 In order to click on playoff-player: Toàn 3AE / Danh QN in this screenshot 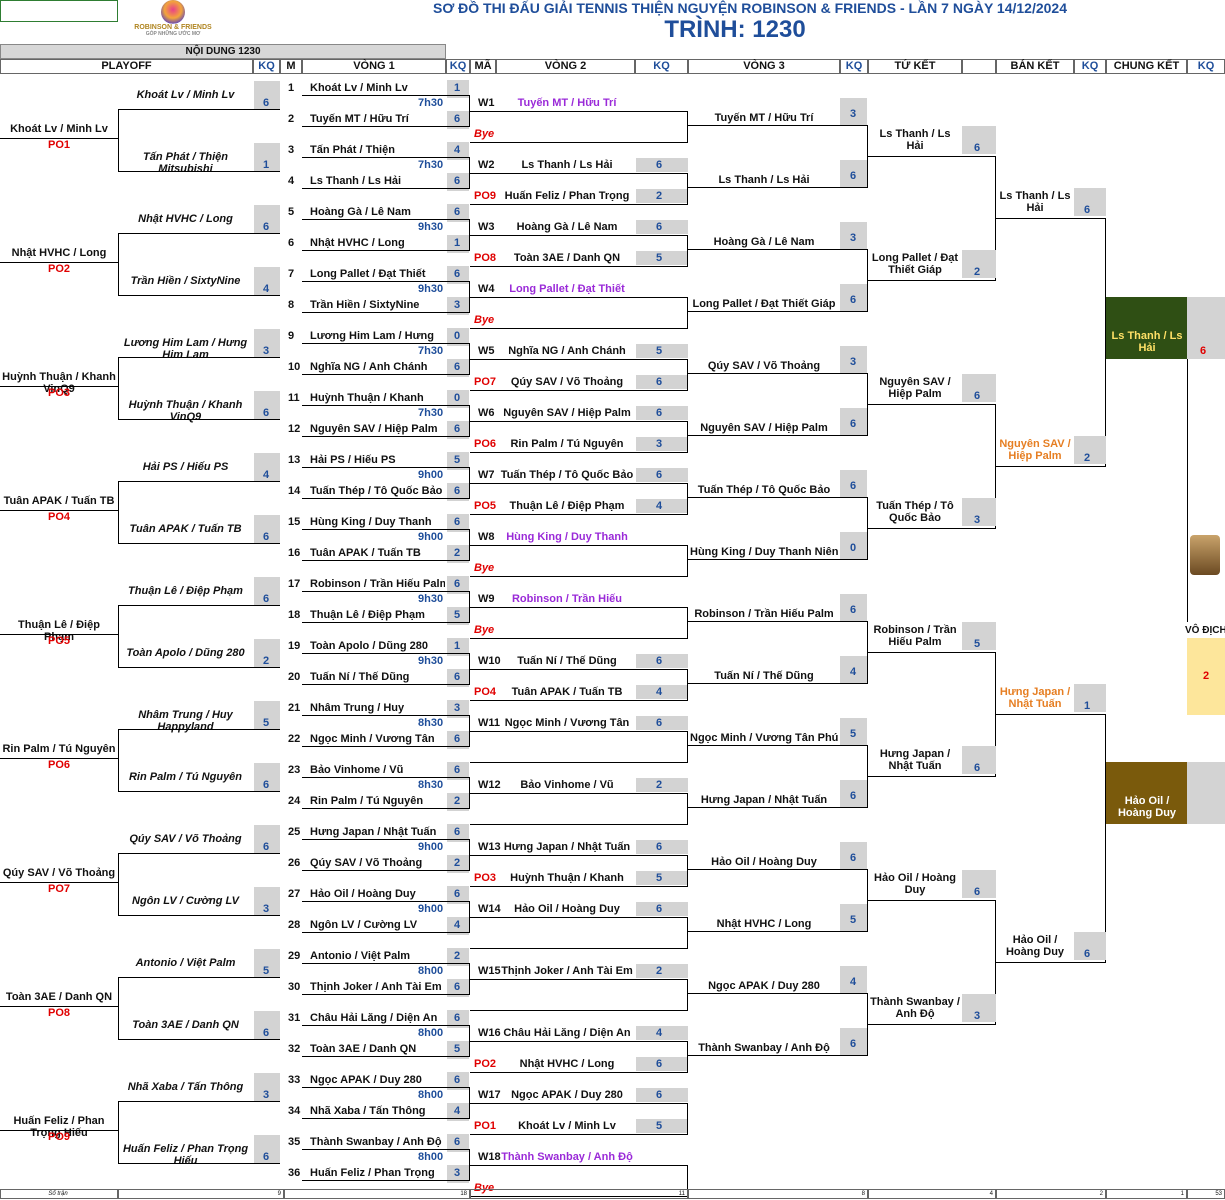, I will do `click(185, 1025)`.